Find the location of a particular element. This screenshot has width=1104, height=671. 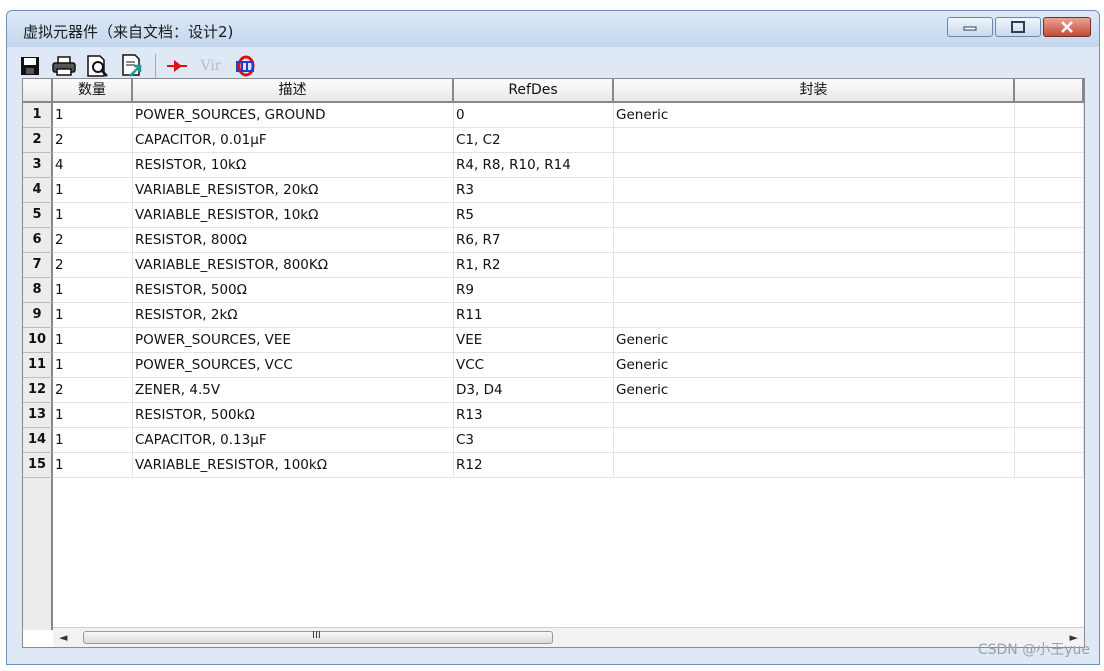

row-number: 14 is located at coordinates (38, 440).